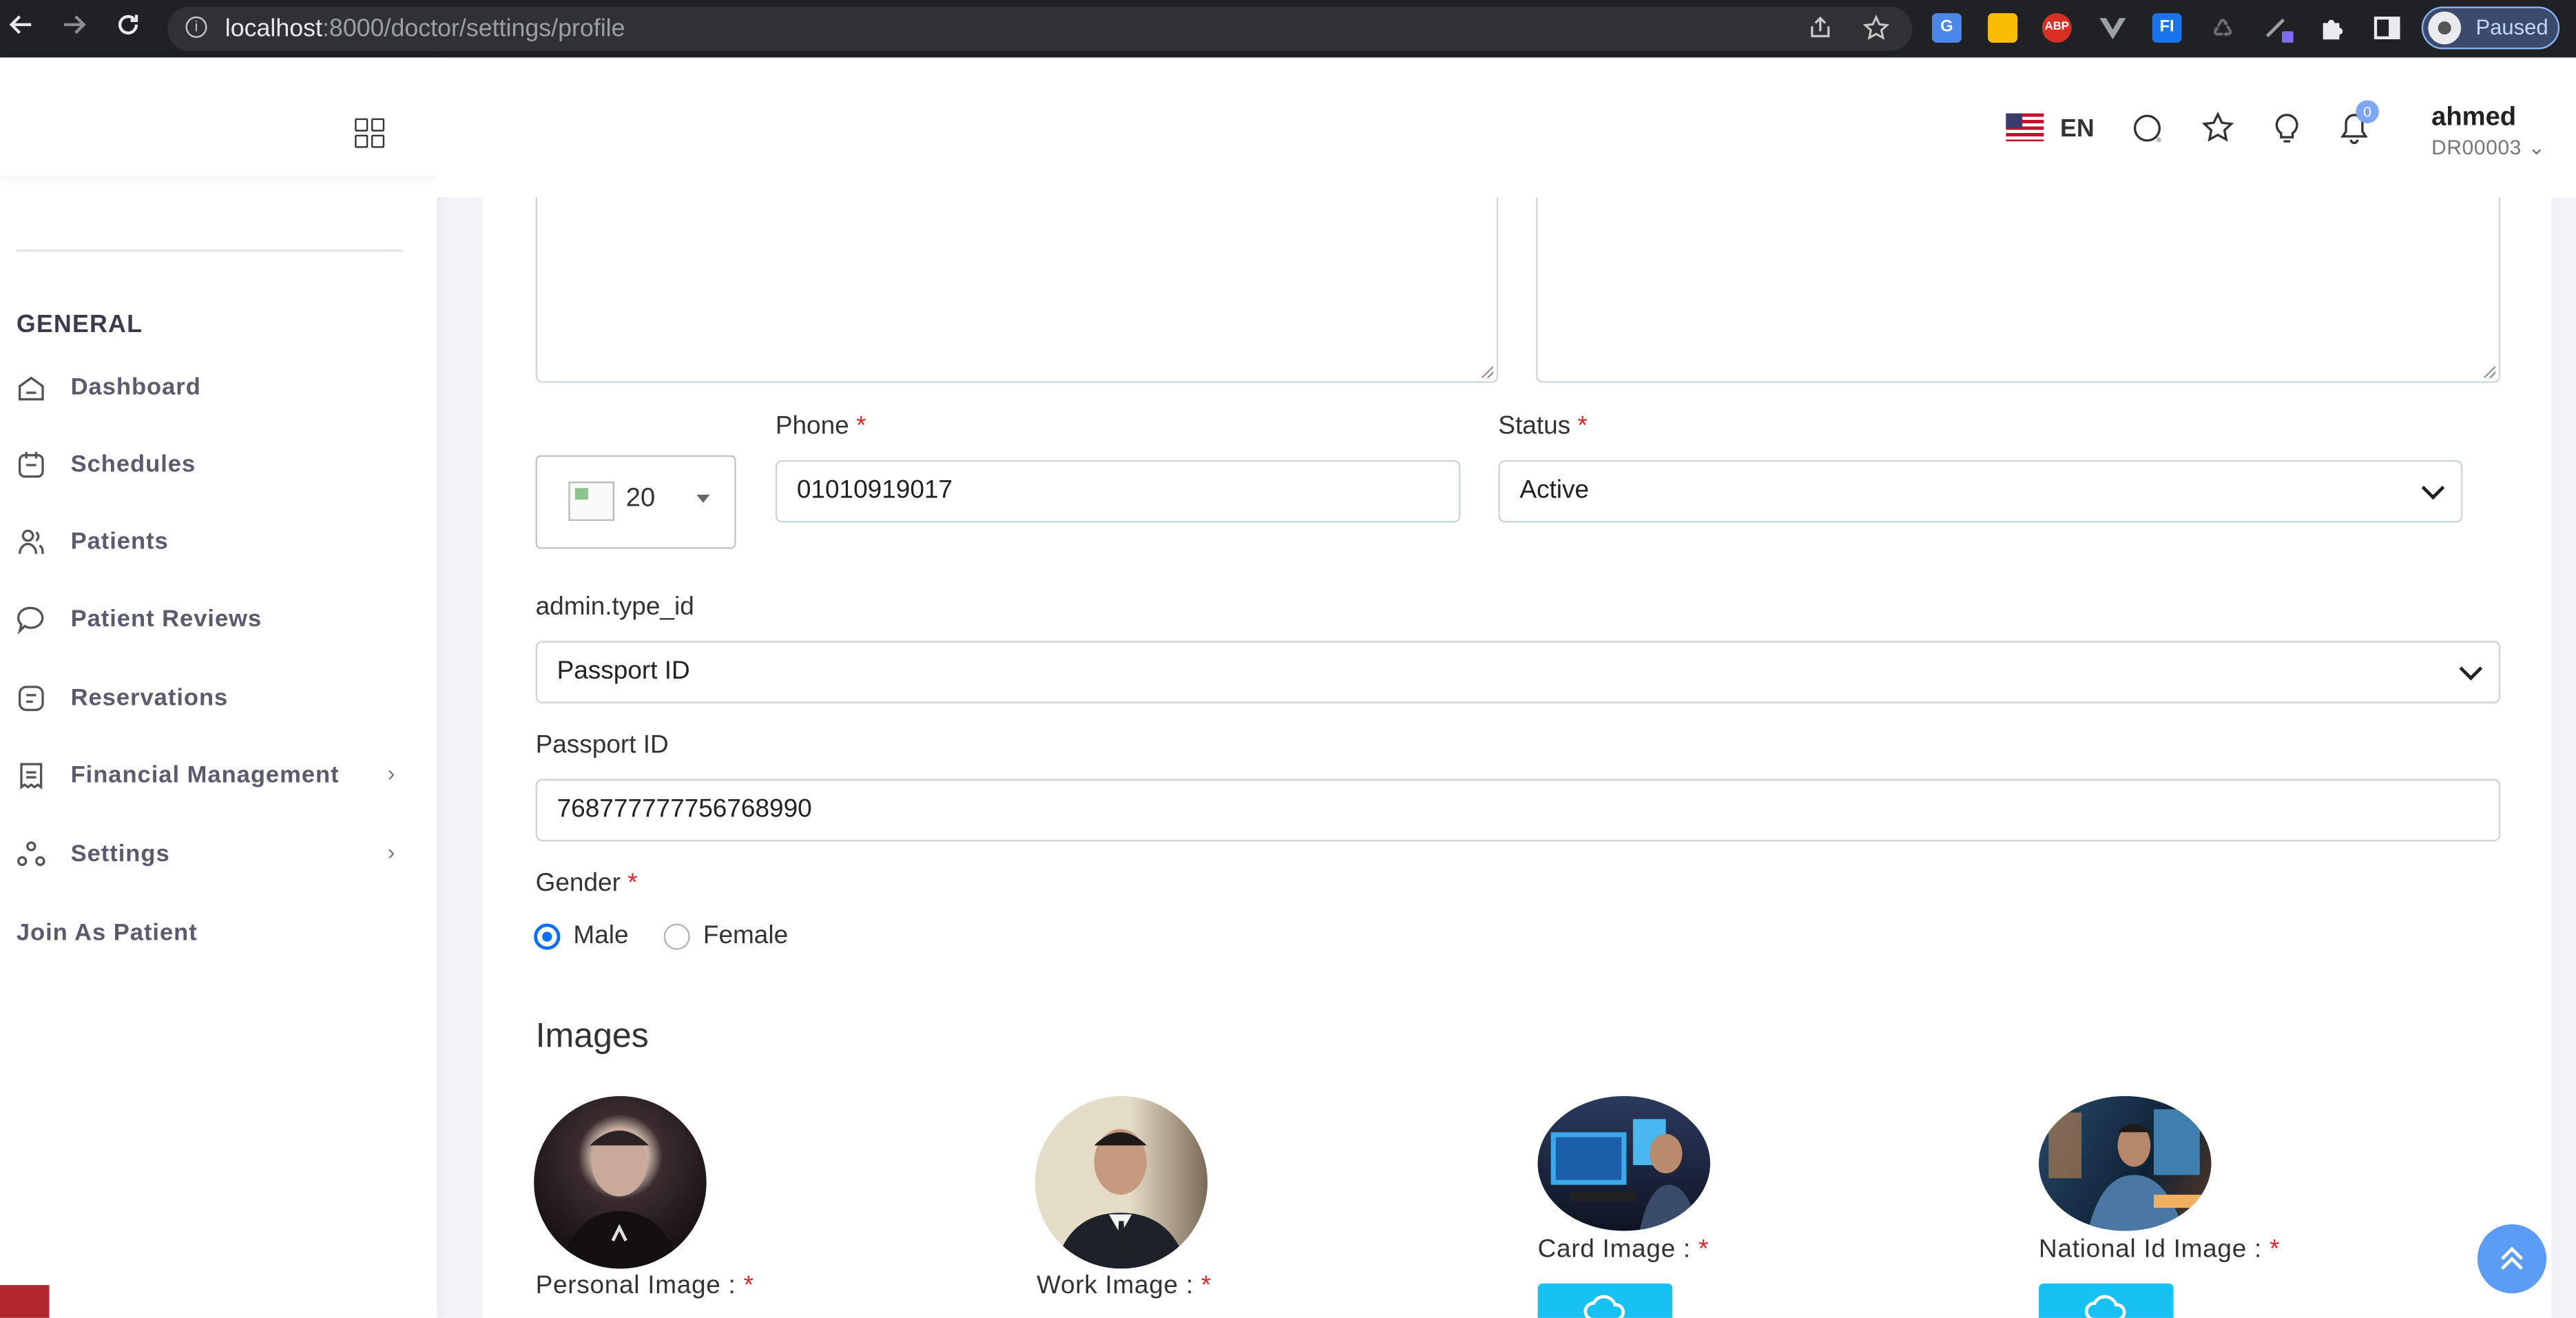 The image size is (2576, 1318). What do you see at coordinates (1118, 491) in the screenshot?
I see `phone-input: 01010919017` at bounding box center [1118, 491].